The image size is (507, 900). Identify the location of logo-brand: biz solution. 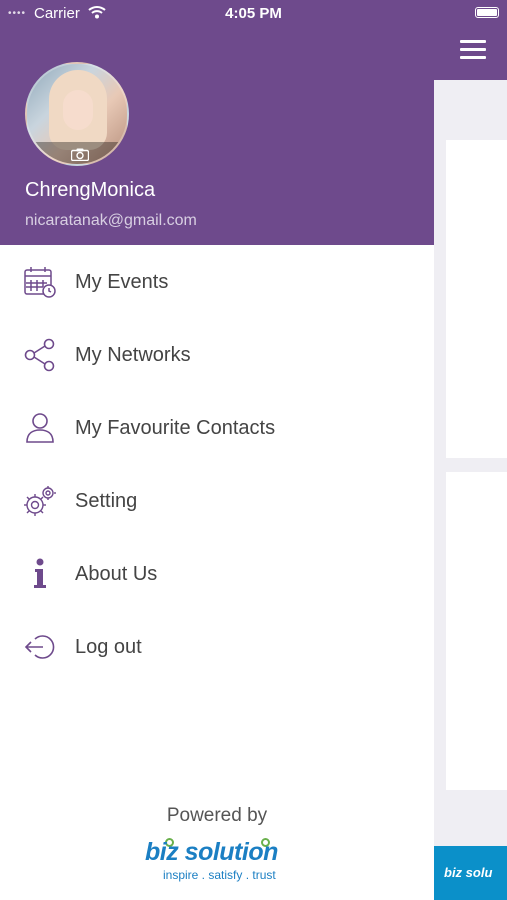
(211, 852).